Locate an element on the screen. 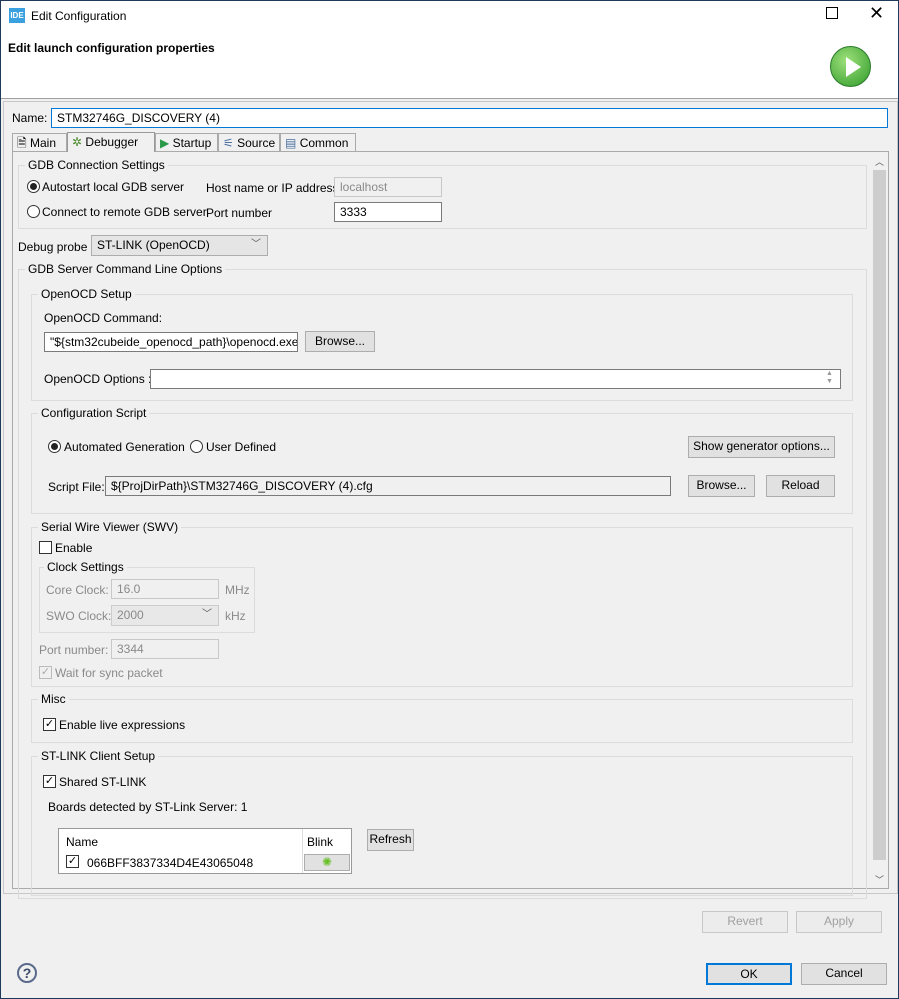 The height and width of the screenshot is (999, 899). title-bar: IDE Edit Configuration ✕ is located at coordinates (449, 16).